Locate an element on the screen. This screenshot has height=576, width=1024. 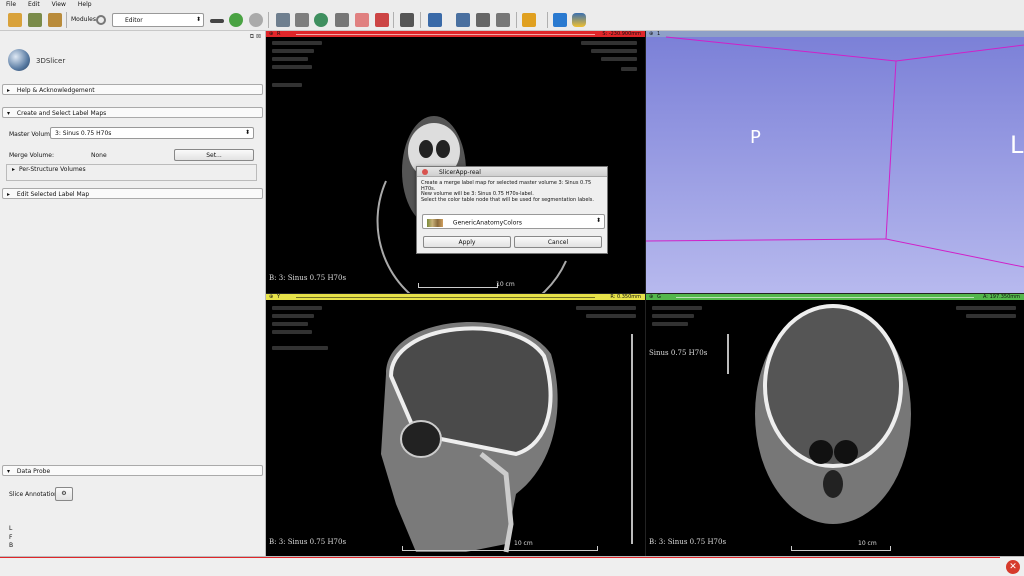
merge-volume-label: Merge Volume: is located at coordinates (31, 155).